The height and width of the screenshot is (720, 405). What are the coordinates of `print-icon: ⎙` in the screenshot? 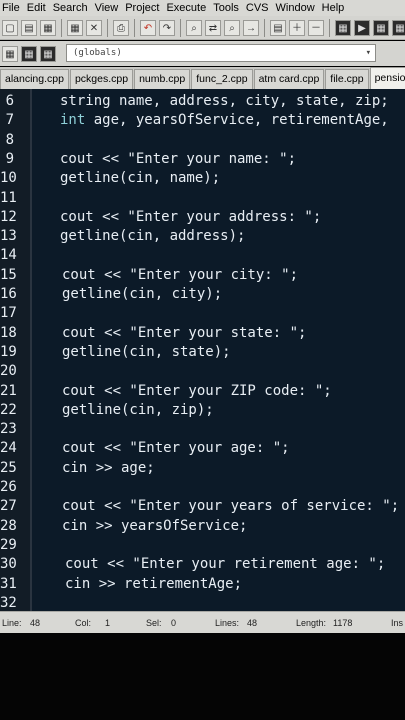 It's located at (121, 27).